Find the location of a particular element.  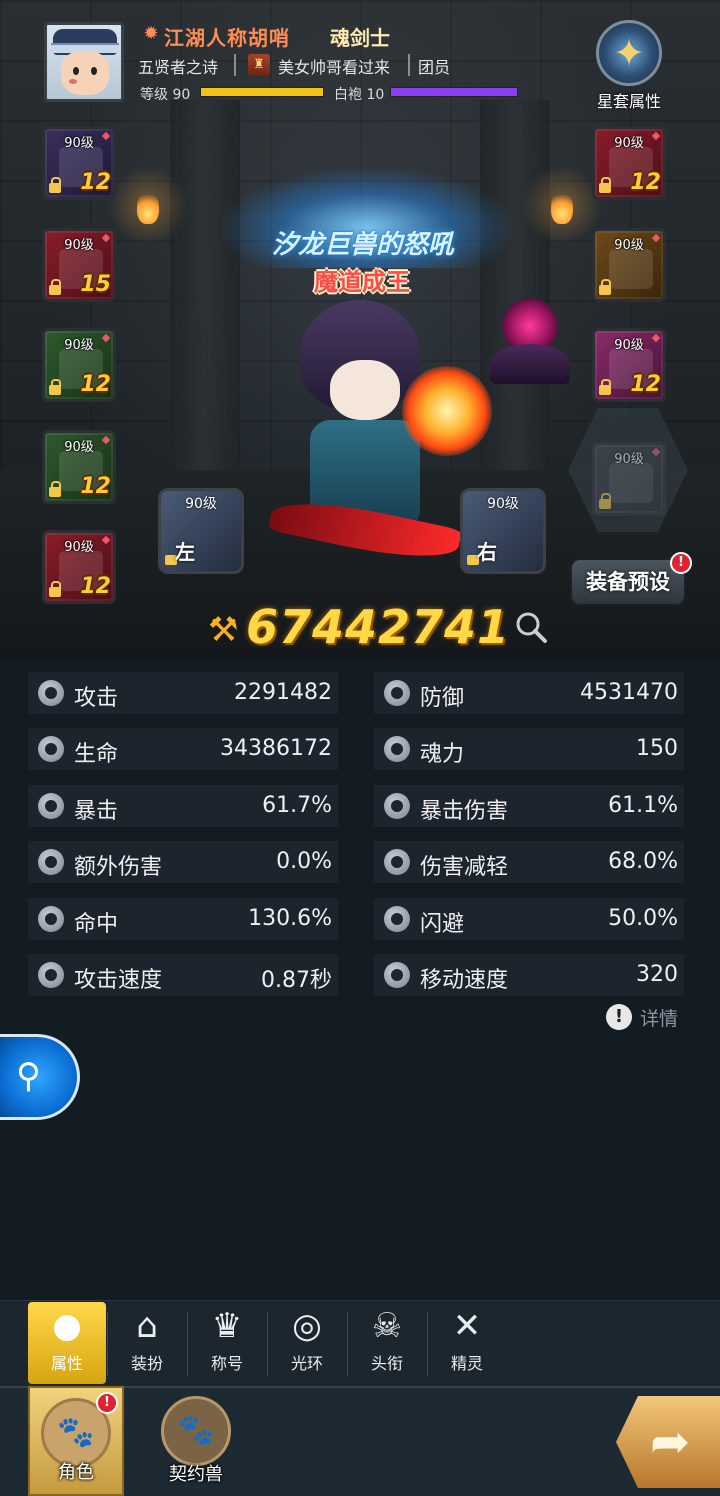

stat-row: 攻击速度 0.87秒 is located at coordinates (183, 975).